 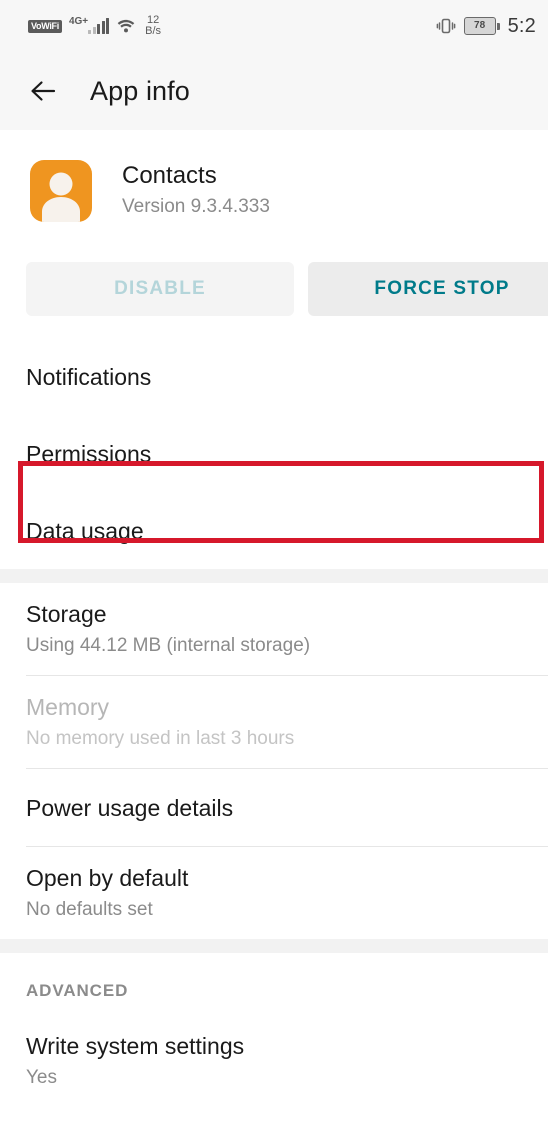 I want to click on status-bar-left: VoWiFi 4G+ 12 B/s, so click(x=94, y=26).